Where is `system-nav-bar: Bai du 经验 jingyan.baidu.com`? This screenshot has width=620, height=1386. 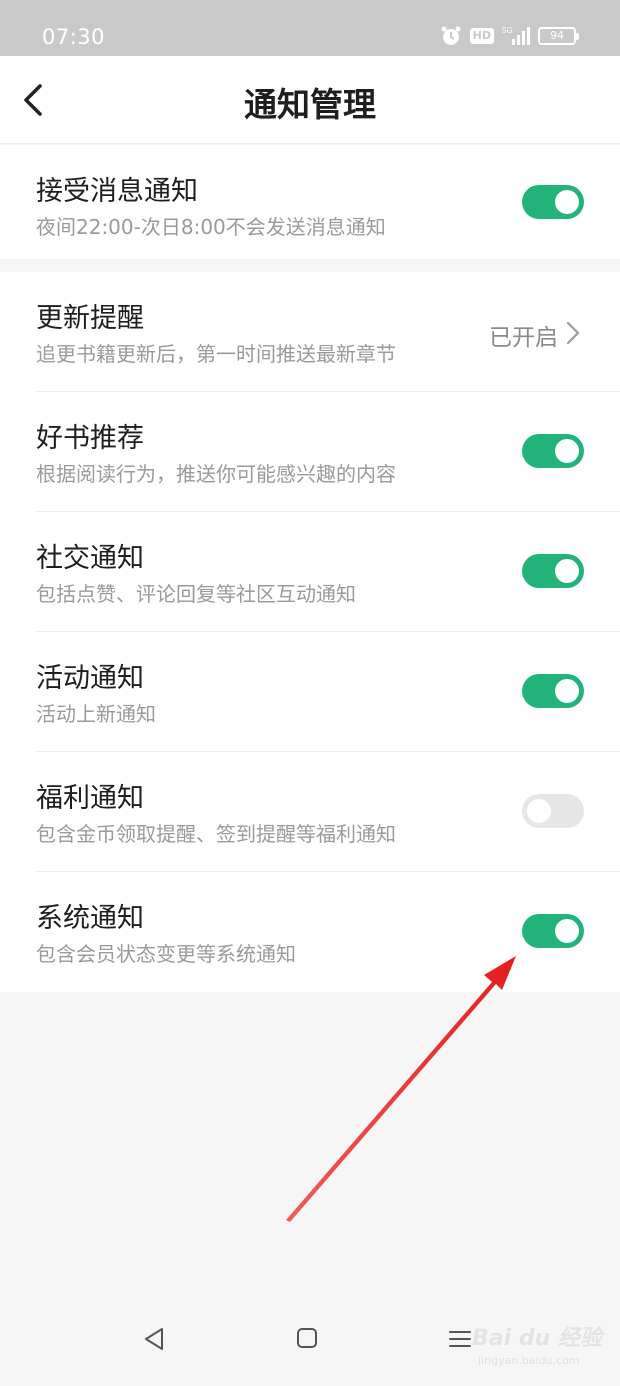
system-nav-bar: Bai du 经验 jingyan.baidu.com is located at coordinates (310, 1346).